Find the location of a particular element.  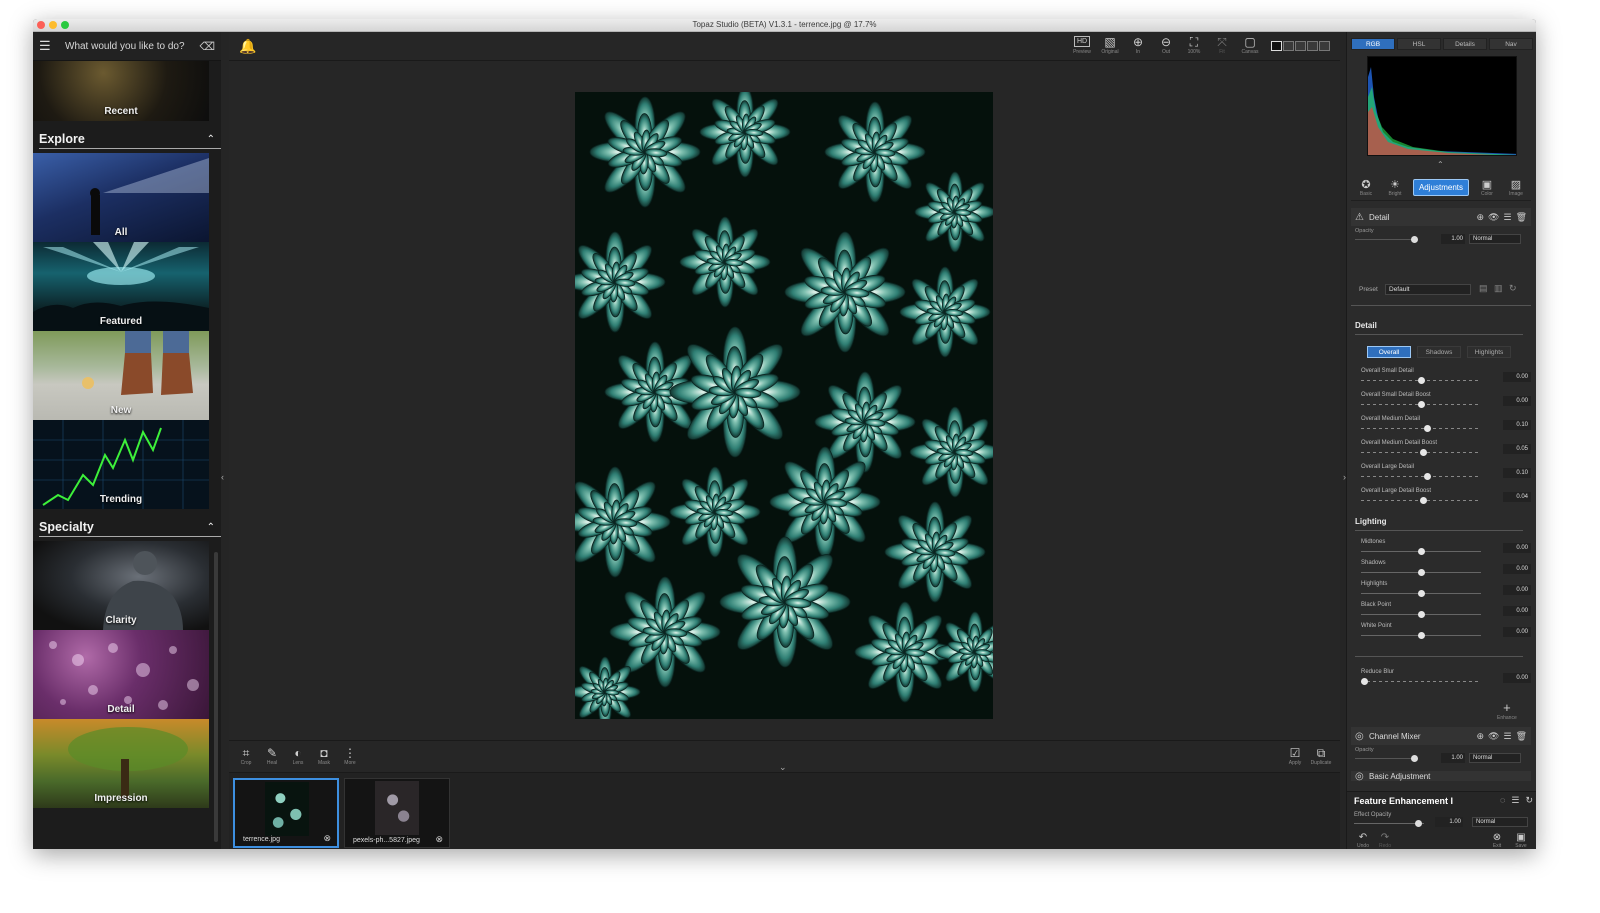

adjustment-slider: Overall Large Detail 0.10 is located at coordinates (1446, 474).